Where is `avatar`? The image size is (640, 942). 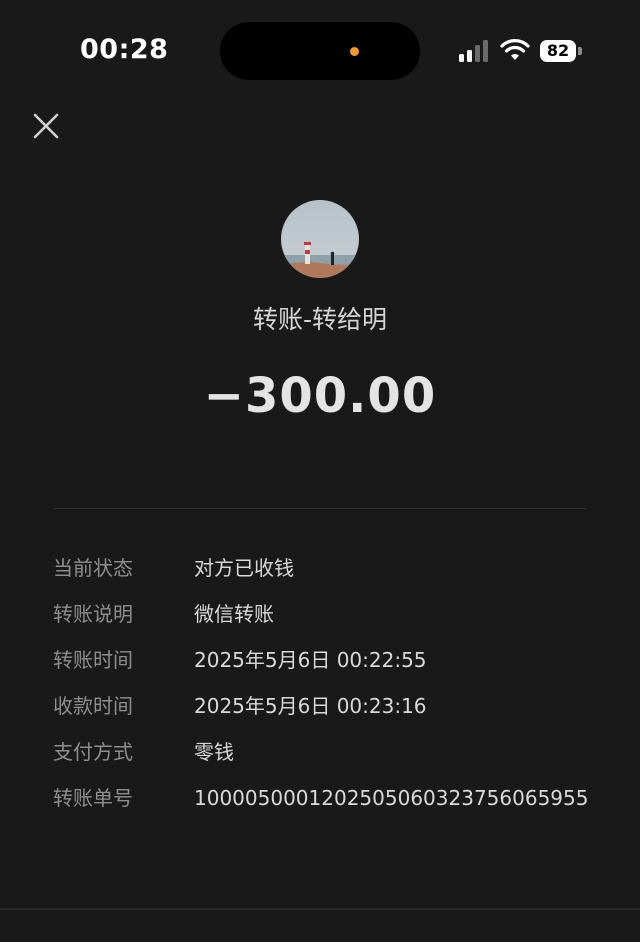 avatar is located at coordinates (320, 239).